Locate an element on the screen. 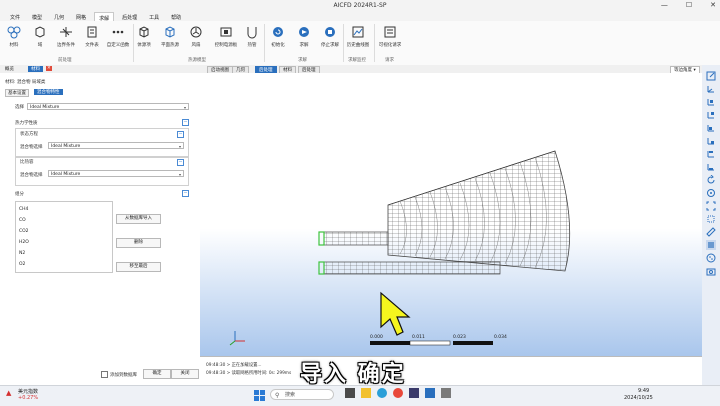 The image size is (720, 406). boundary-icon is located at coordinates (66, 32).